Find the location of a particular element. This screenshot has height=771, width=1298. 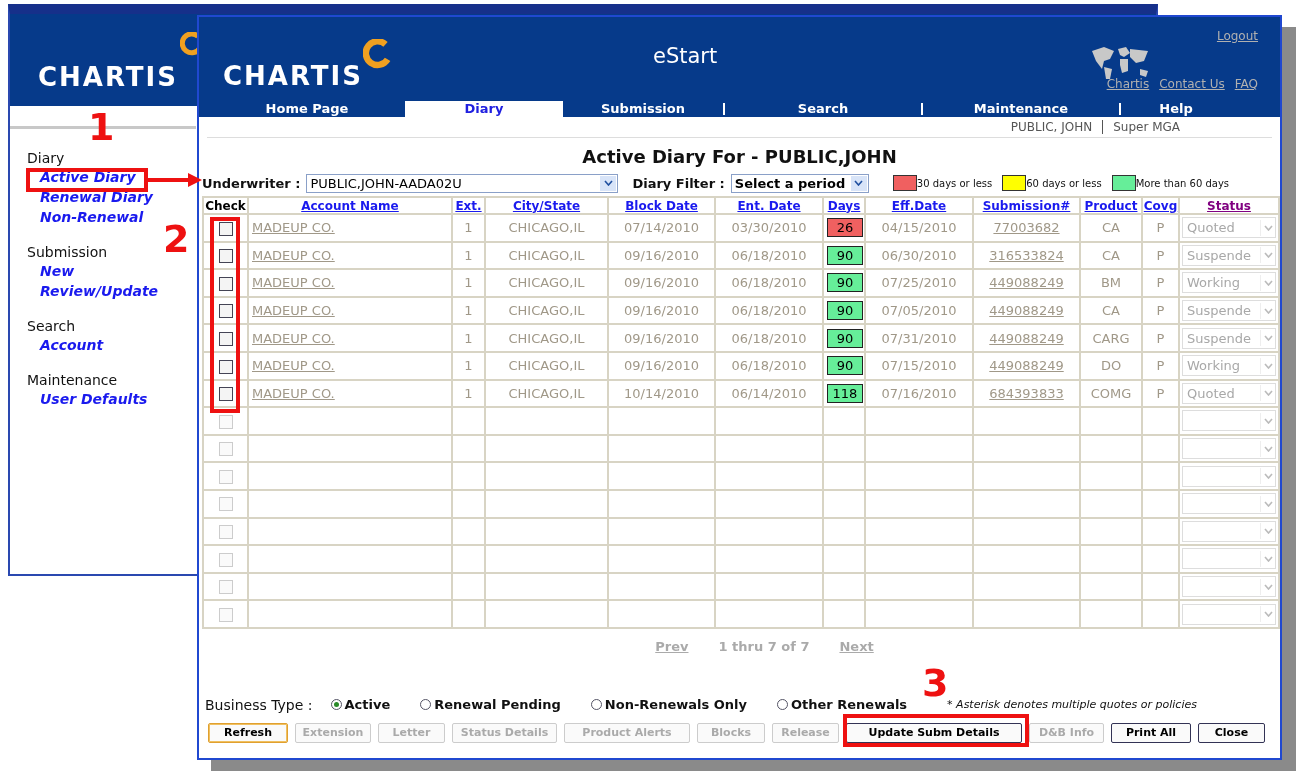

table-cell: DO is located at coordinates (1111, 366).